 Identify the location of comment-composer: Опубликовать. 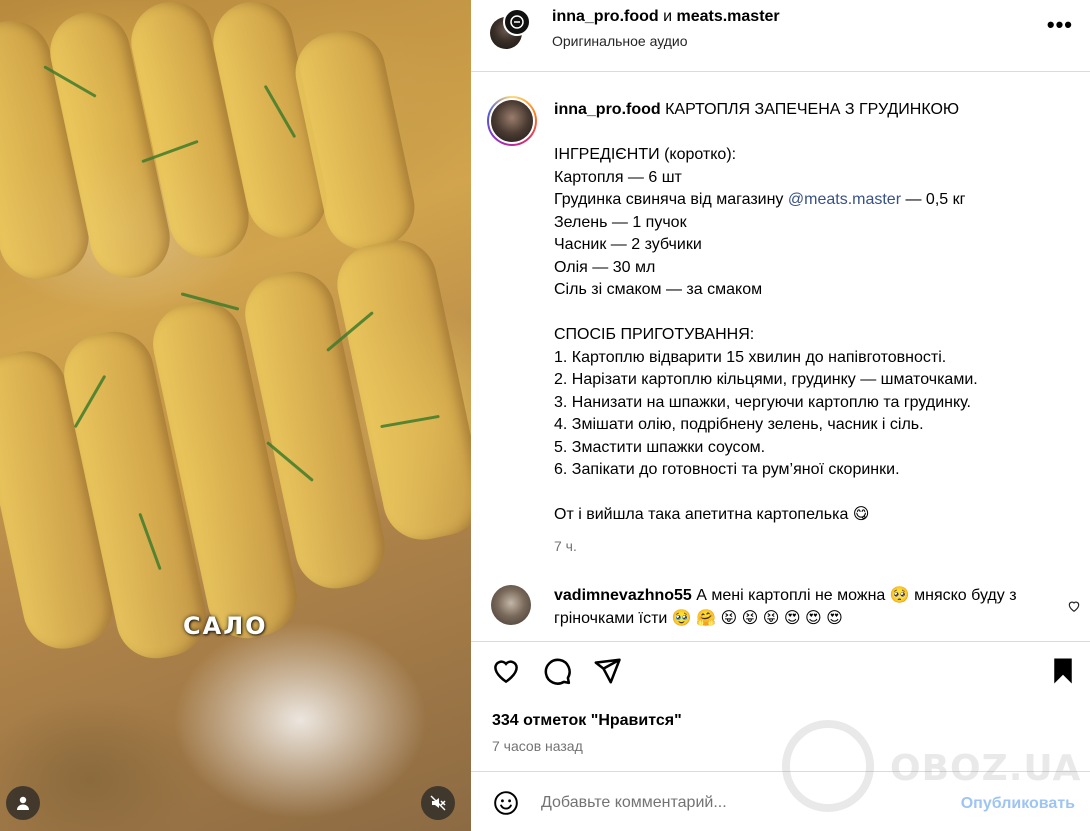
(780, 801).